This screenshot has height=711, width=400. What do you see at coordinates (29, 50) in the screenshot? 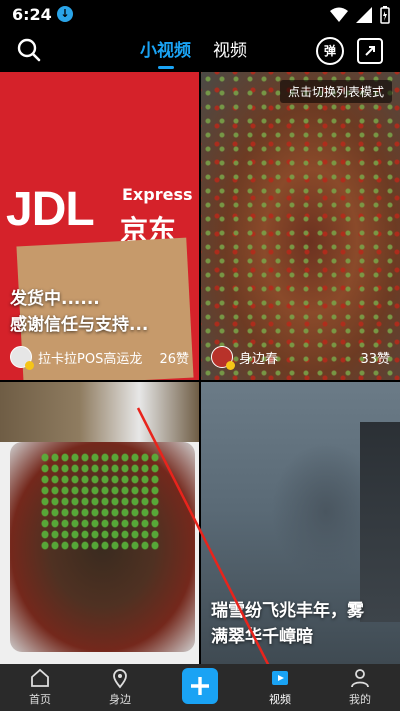
I see `search-icon` at bounding box center [29, 50].